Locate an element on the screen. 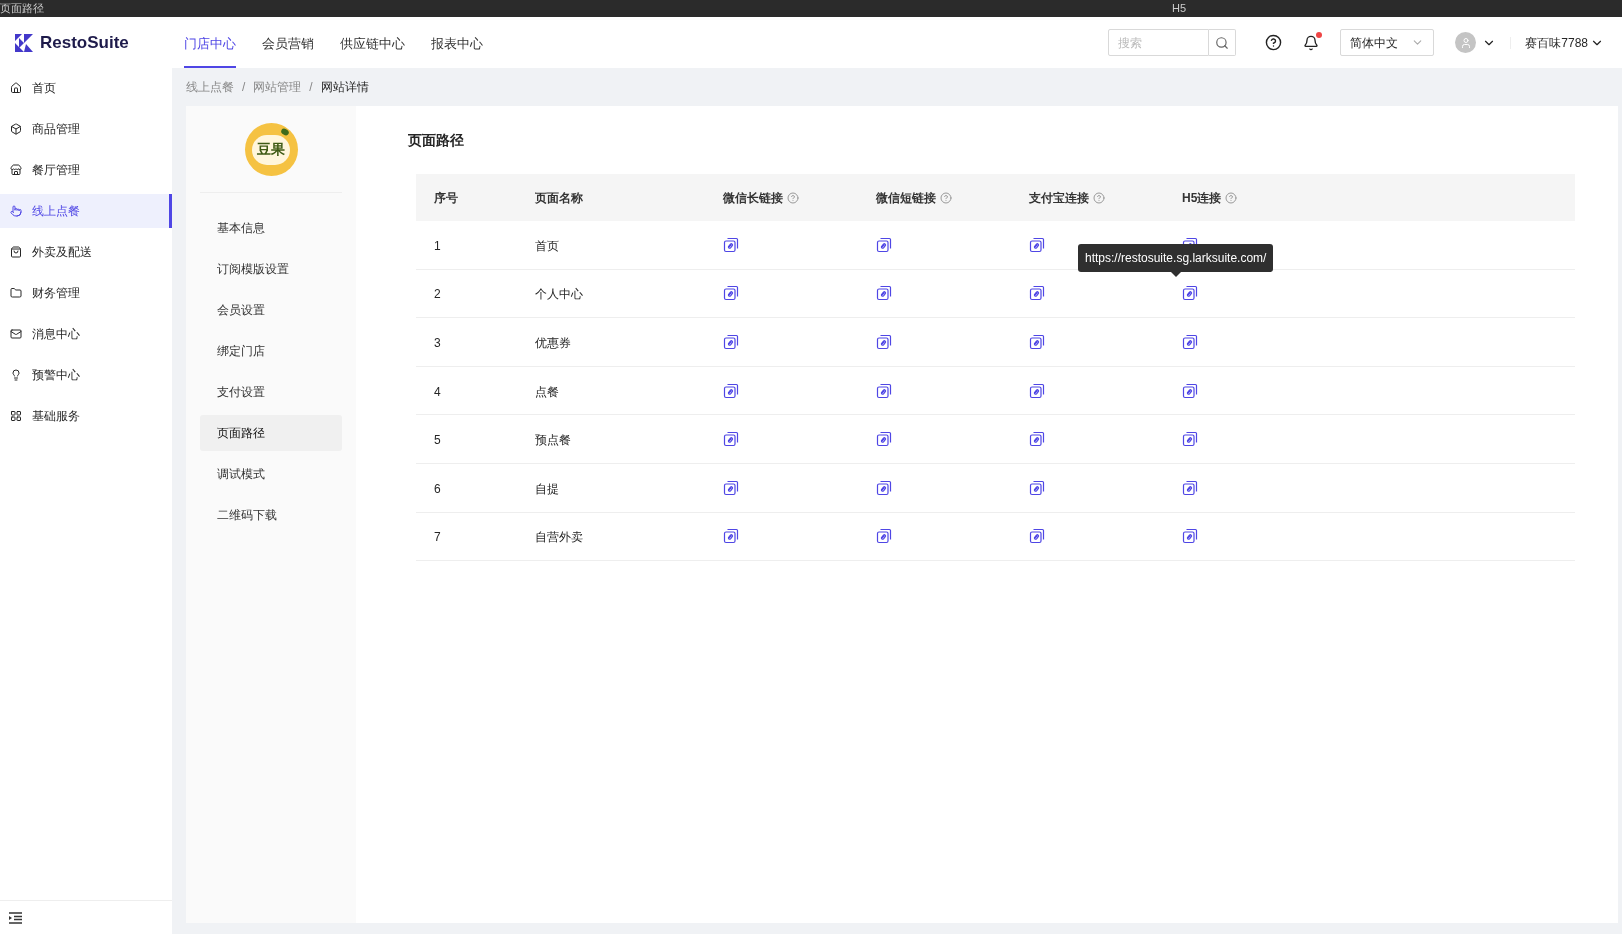 Image resolution: width=1622 pixels, height=934 pixels. table-cell: 自营外卖 is located at coordinates (559, 537).